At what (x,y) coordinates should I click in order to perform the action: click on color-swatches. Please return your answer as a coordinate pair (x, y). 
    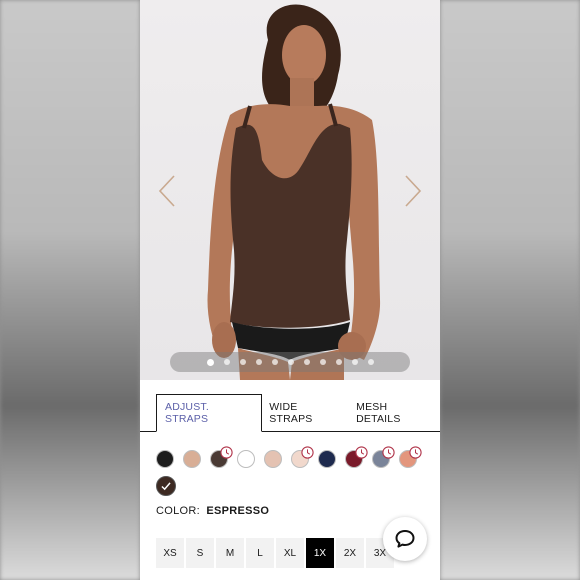
    Looking at the image, I should click on (296, 471).